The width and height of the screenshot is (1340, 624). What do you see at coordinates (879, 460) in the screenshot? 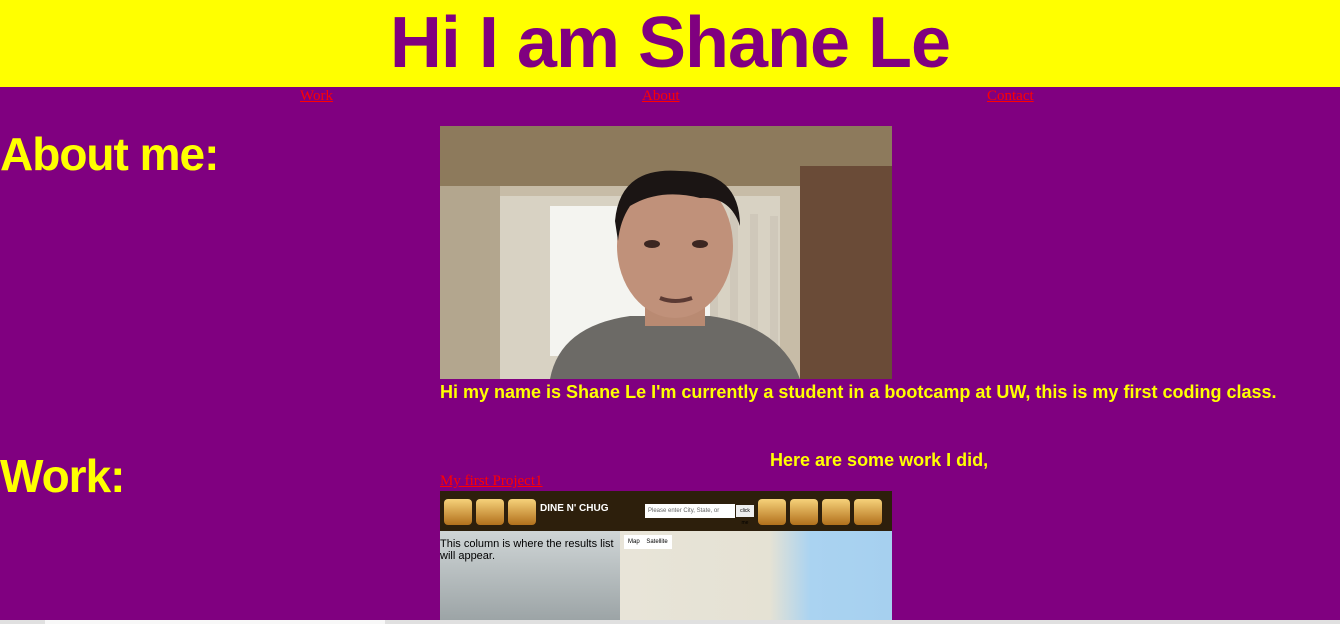
I see `work-intro-text: Here are some work I did,` at bounding box center [879, 460].